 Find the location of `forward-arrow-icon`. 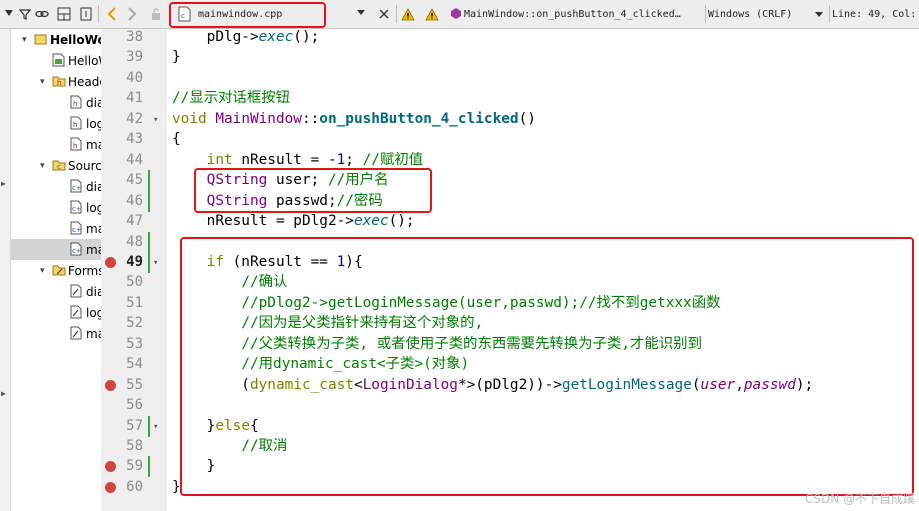

forward-arrow-icon is located at coordinates (132, 14).